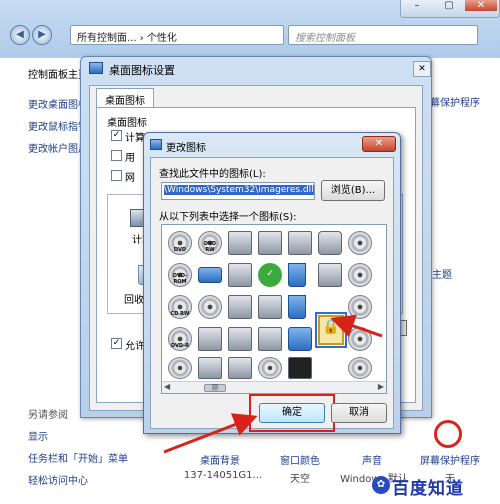 Image resolution: width=500 pixels, height=504 pixels. Describe the element at coordinates (383, 35) in the screenshot. I see `search-input: 搜索控制面板` at that location.